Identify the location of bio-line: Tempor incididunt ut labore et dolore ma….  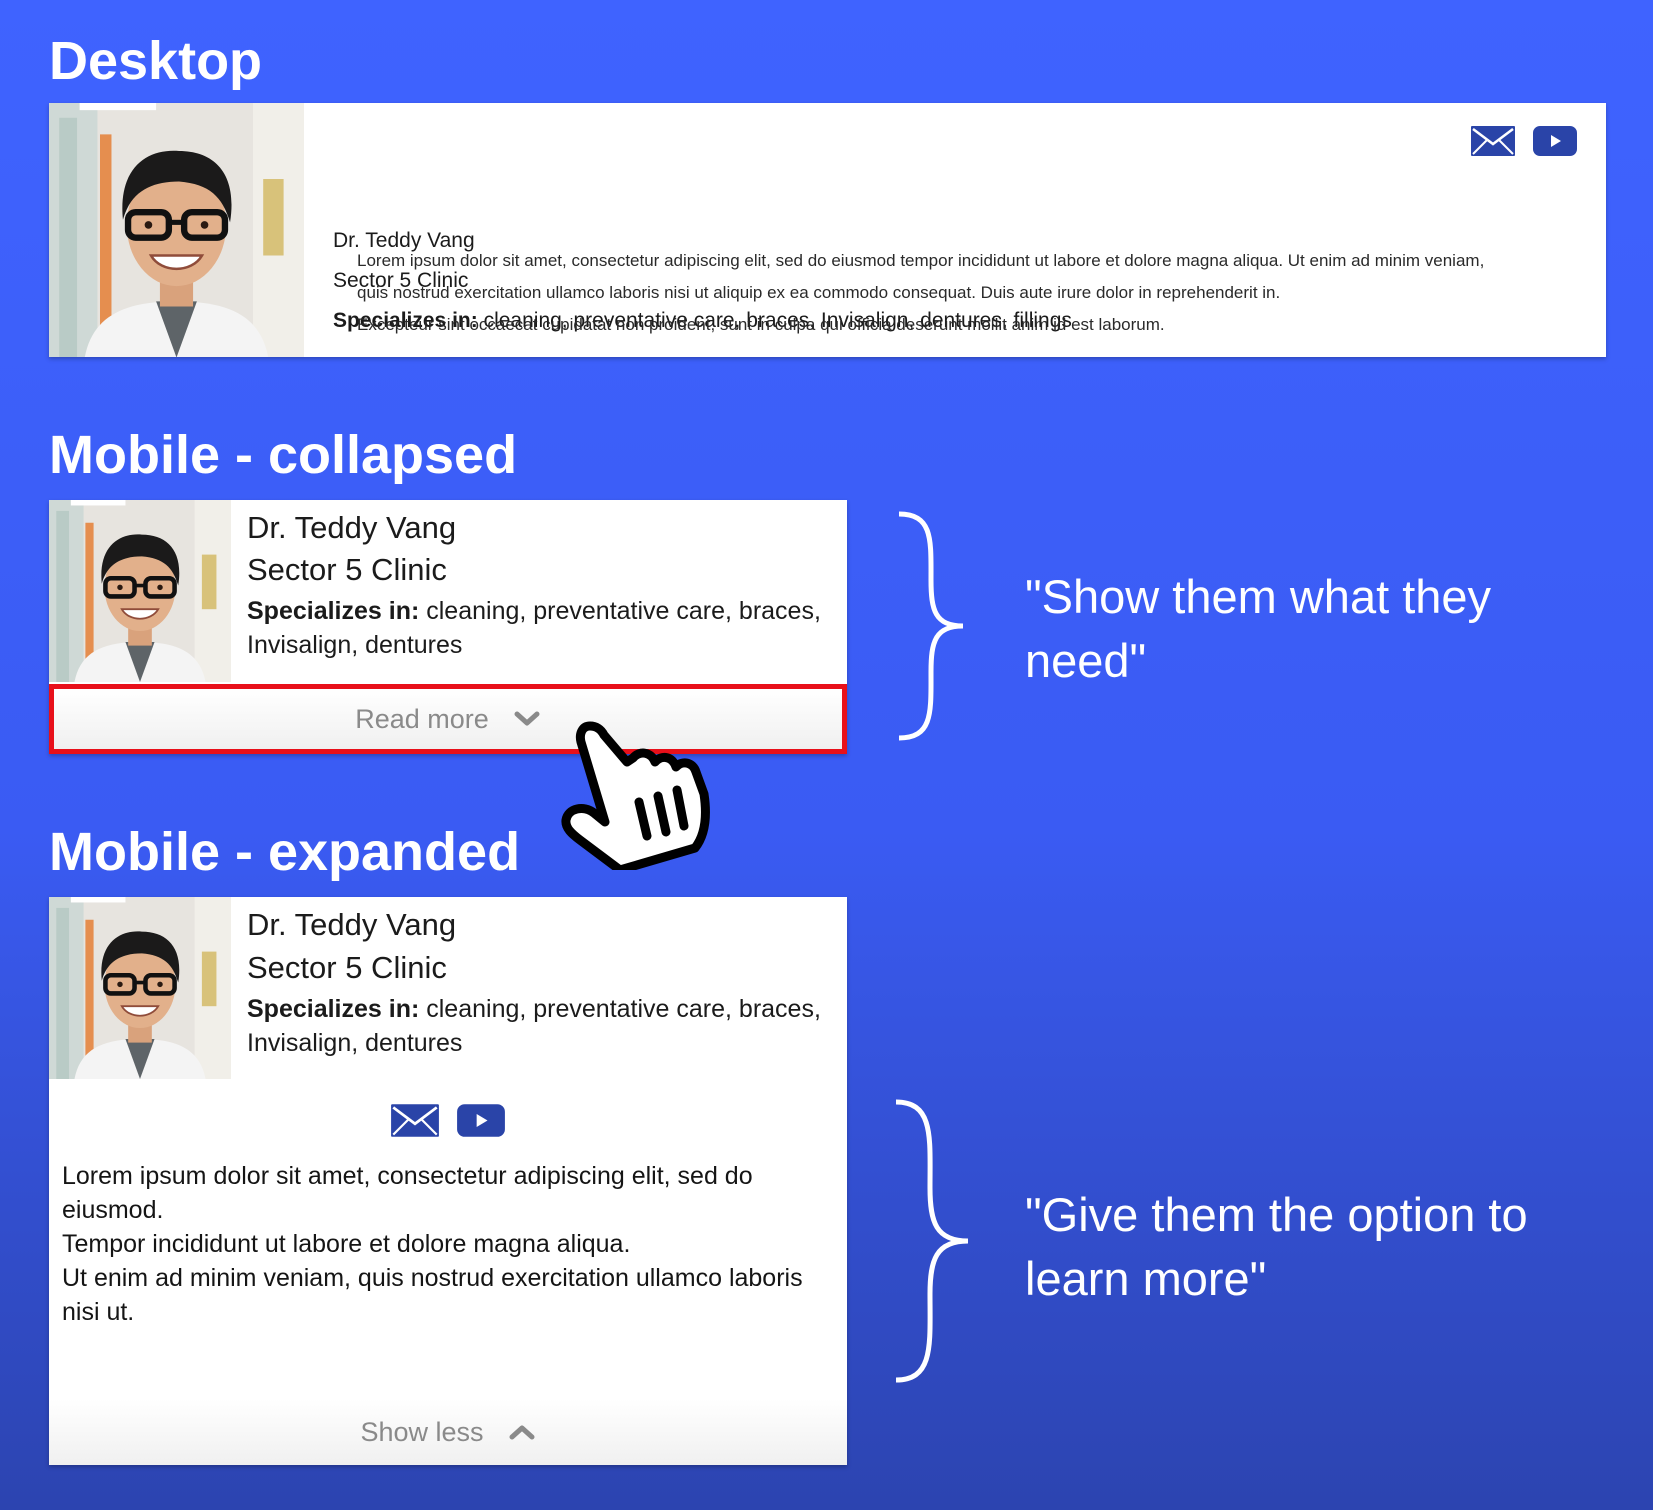
(346, 1244).